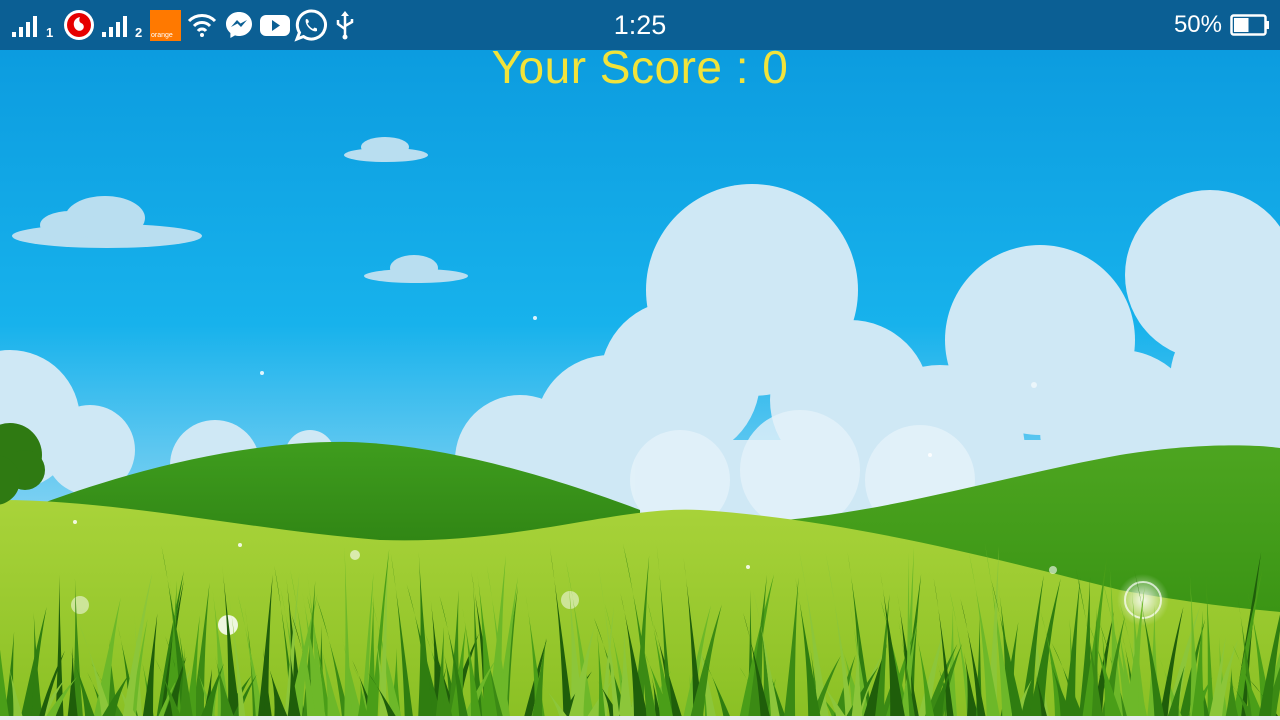  Describe the element at coordinates (640, 718) in the screenshot. I see `bottom-edge` at that location.